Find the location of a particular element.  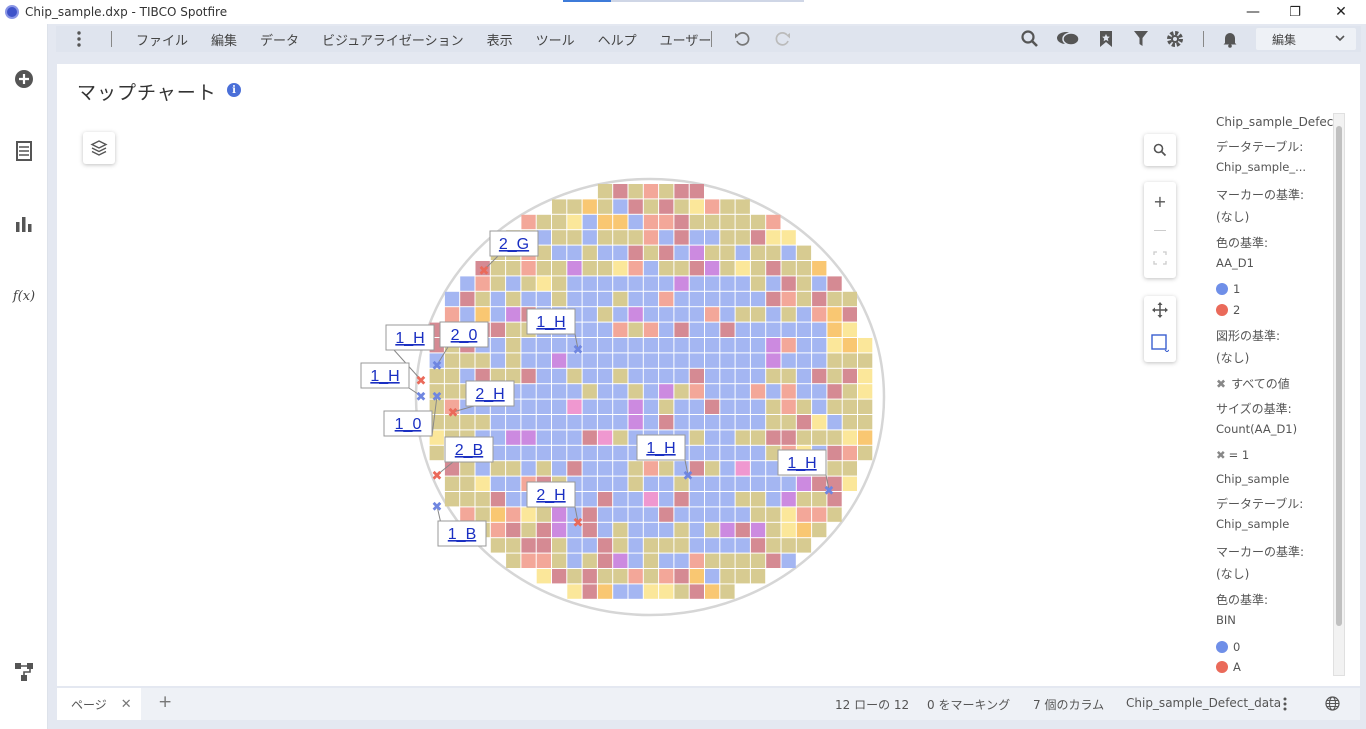

layers-button is located at coordinates (99, 148).